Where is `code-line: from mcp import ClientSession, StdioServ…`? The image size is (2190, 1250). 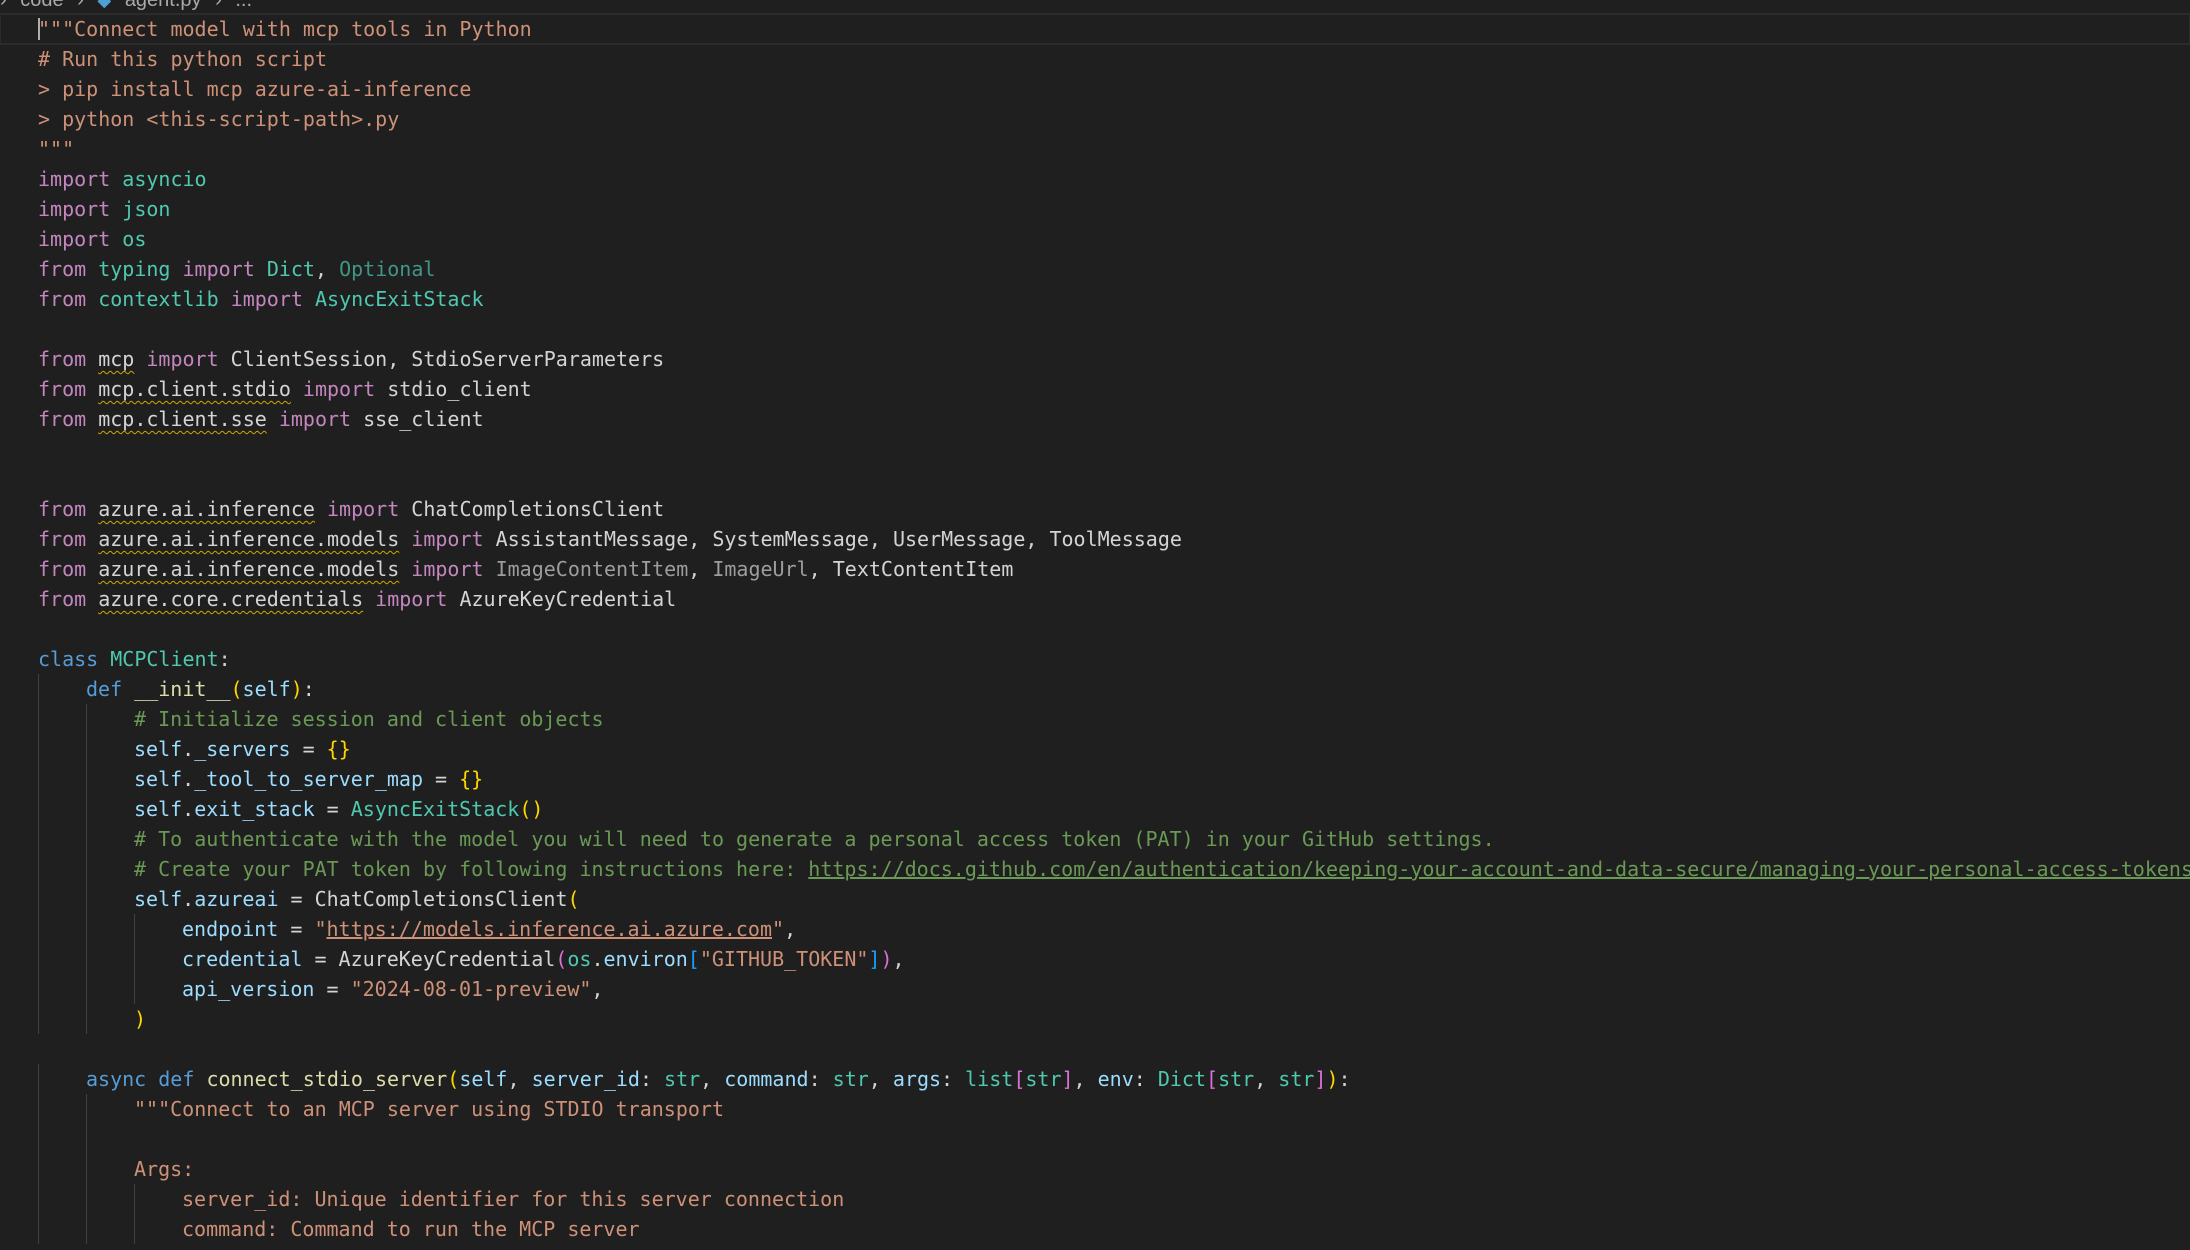 code-line: from mcp import ClientSession, StdioServ… is located at coordinates (1095, 359).